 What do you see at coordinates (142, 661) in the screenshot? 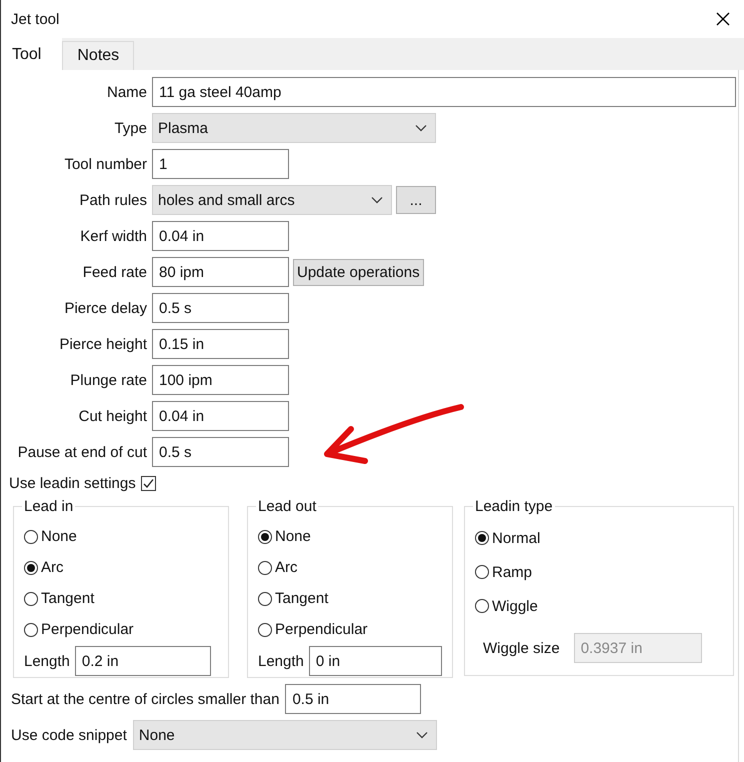
I see `input-field: 0.2 in` at bounding box center [142, 661].